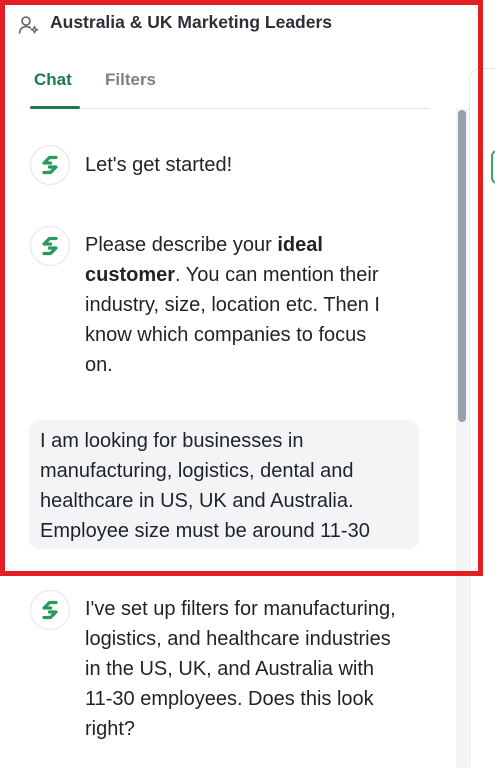 Image resolution: width=495 pixels, height=768 pixels. Describe the element at coordinates (55, 107) in the screenshot. I see `active-tab-indicator` at that location.